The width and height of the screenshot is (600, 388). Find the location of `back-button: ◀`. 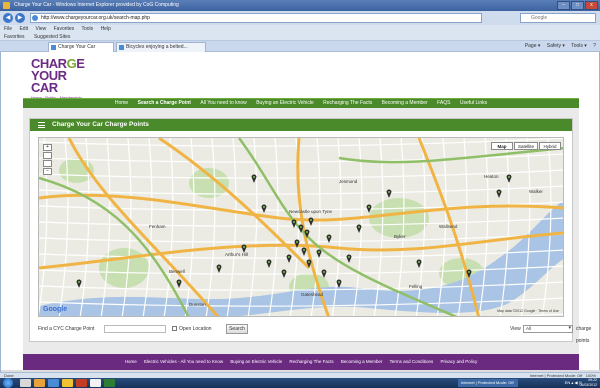

back-button: ◀ is located at coordinates (8, 18).